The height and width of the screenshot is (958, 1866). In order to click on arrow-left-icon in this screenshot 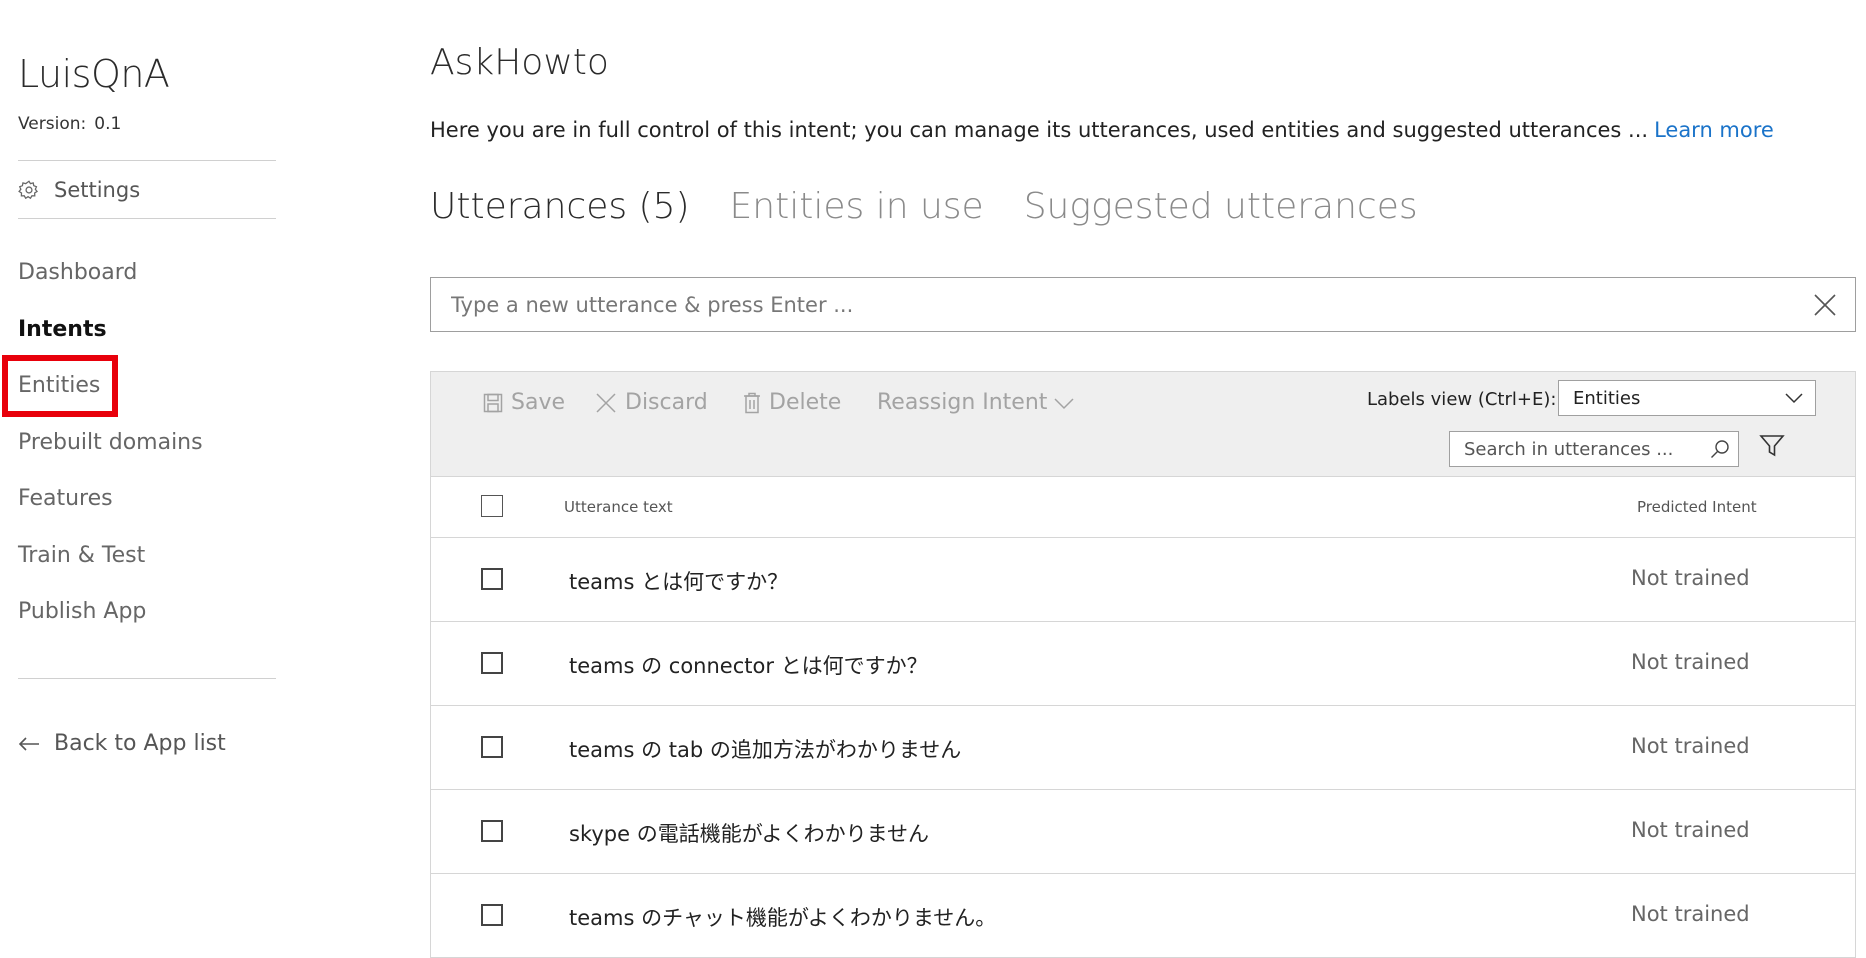, I will do `click(28, 743)`.